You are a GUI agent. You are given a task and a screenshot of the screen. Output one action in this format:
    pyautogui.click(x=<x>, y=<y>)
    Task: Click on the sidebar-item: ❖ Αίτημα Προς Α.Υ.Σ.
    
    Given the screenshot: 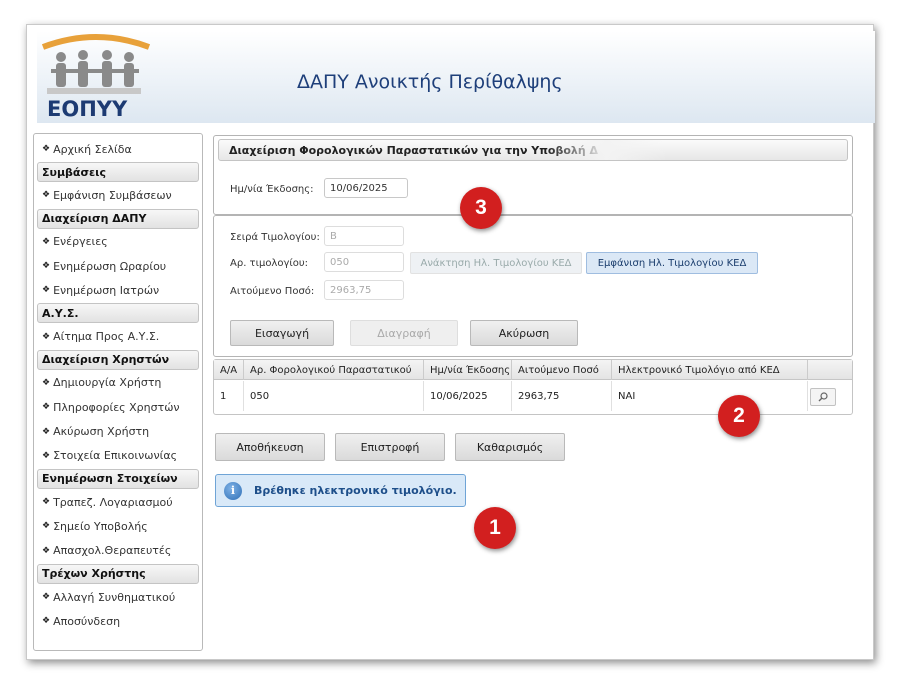 What is the action you would take?
    pyautogui.click(x=118, y=336)
    